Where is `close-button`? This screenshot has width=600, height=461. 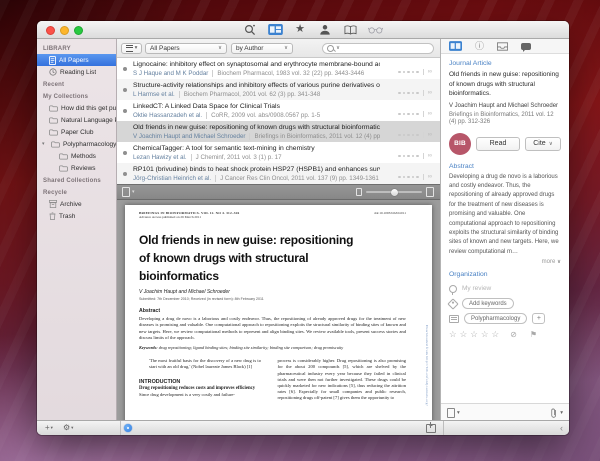
close-button is located at coordinates (50, 30).